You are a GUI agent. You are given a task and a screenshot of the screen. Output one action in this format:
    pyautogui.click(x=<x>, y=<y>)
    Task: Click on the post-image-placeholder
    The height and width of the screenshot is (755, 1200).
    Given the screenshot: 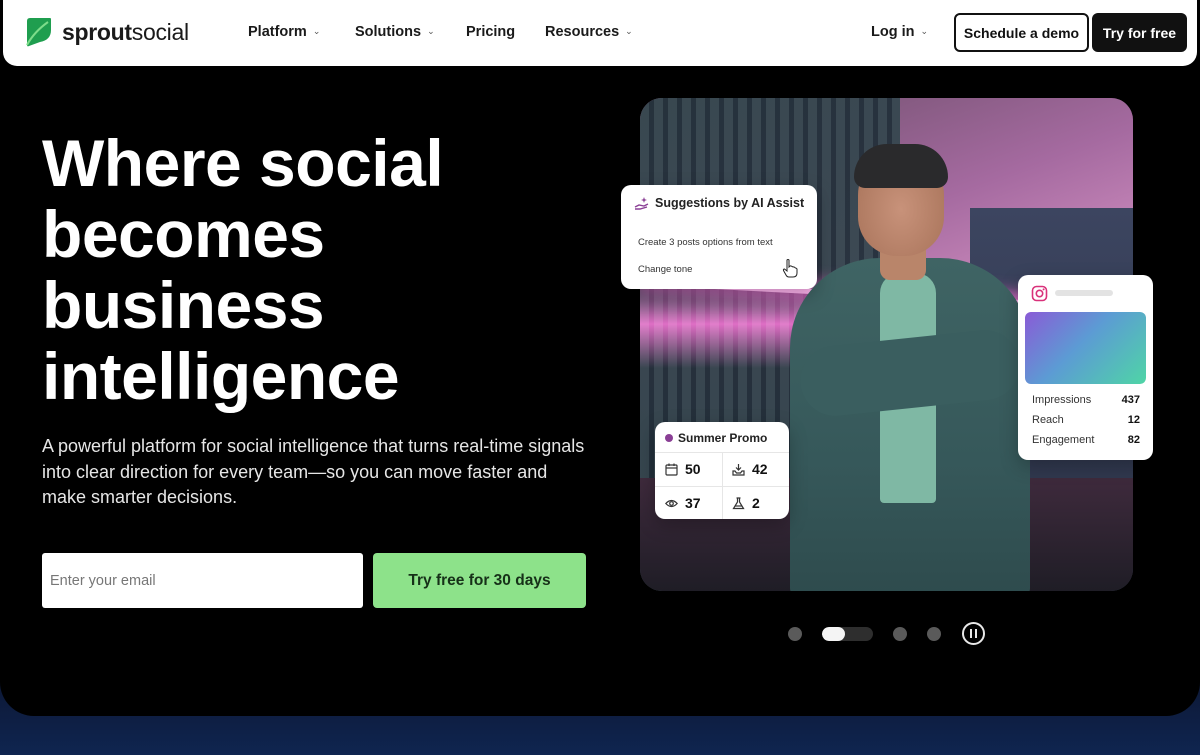 What is the action you would take?
    pyautogui.click(x=1085, y=348)
    